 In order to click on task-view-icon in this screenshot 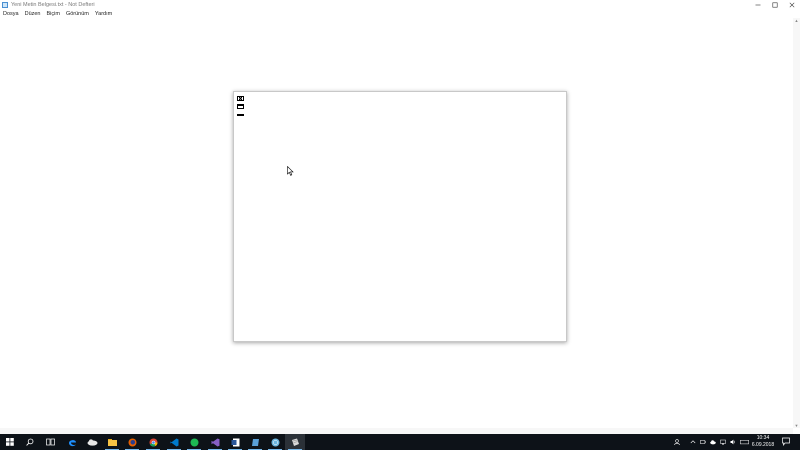, I will do `click(50, 442)`.